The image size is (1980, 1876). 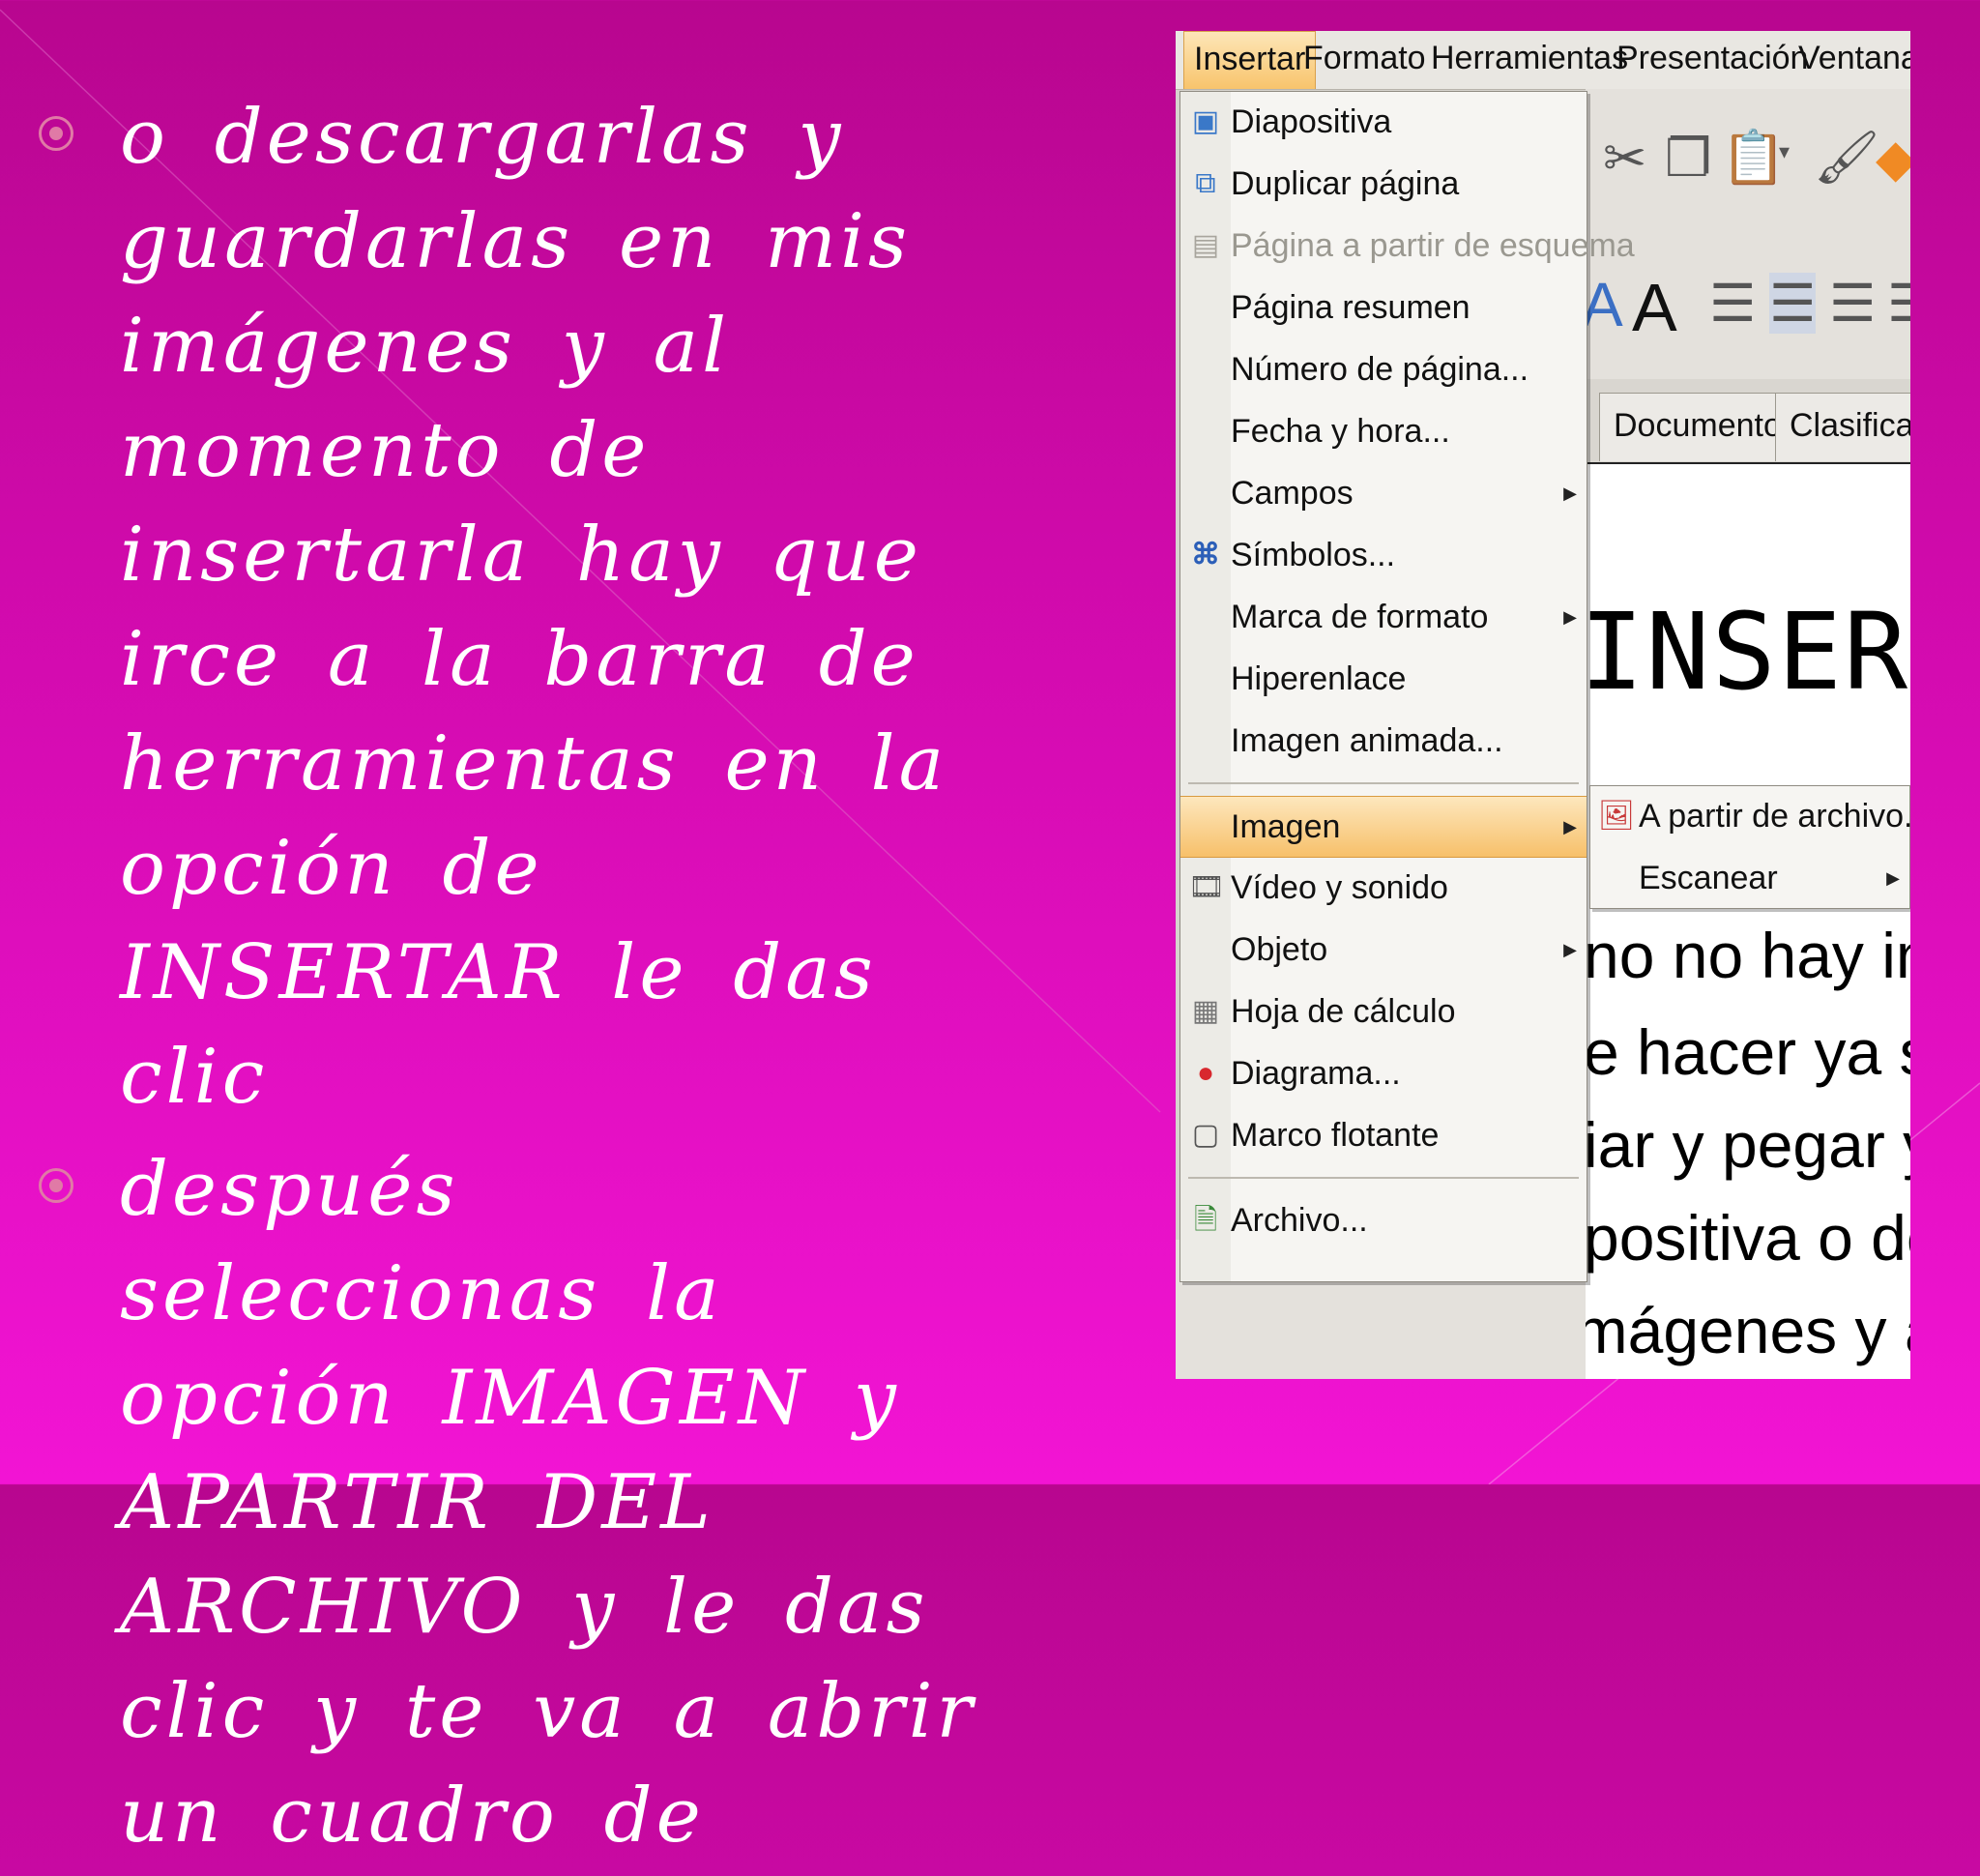 I want to click on menu-item-diapositiva: ▣ Diapositiva, so click(x=1383, y=122).